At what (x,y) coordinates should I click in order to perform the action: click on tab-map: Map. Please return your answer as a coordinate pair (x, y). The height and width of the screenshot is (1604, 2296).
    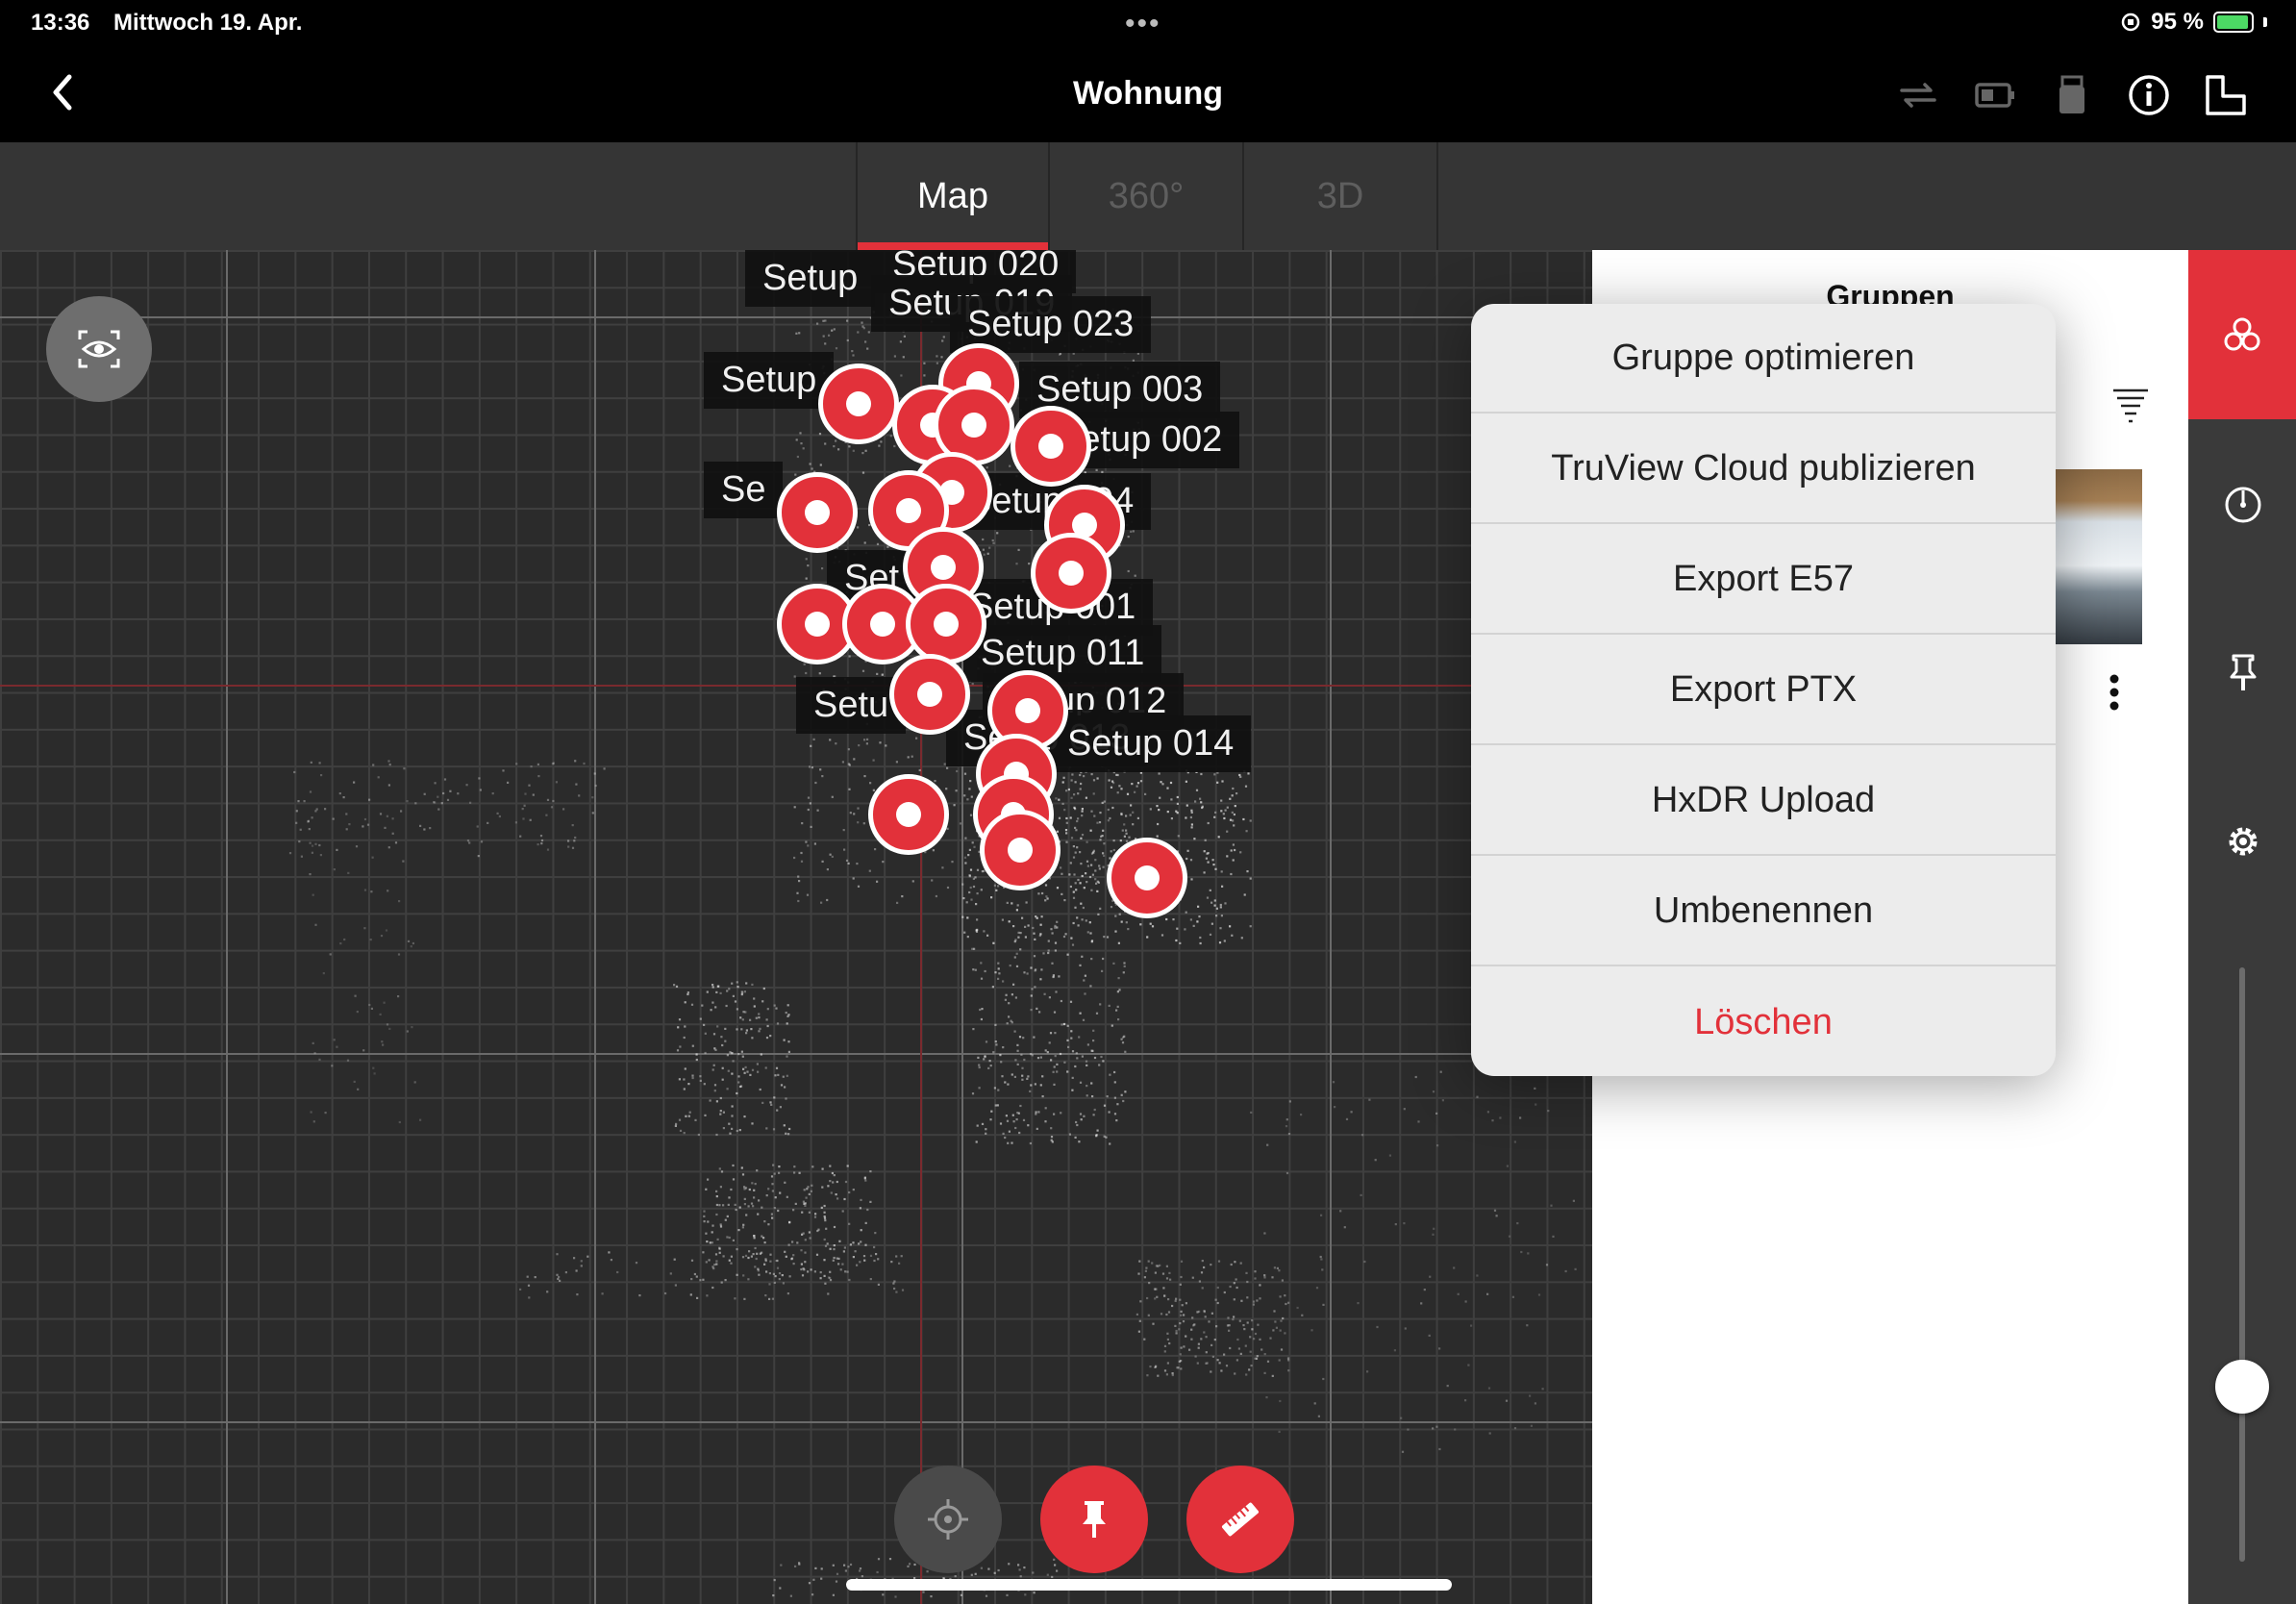
    Looking at the image, I should click on (953, 196).